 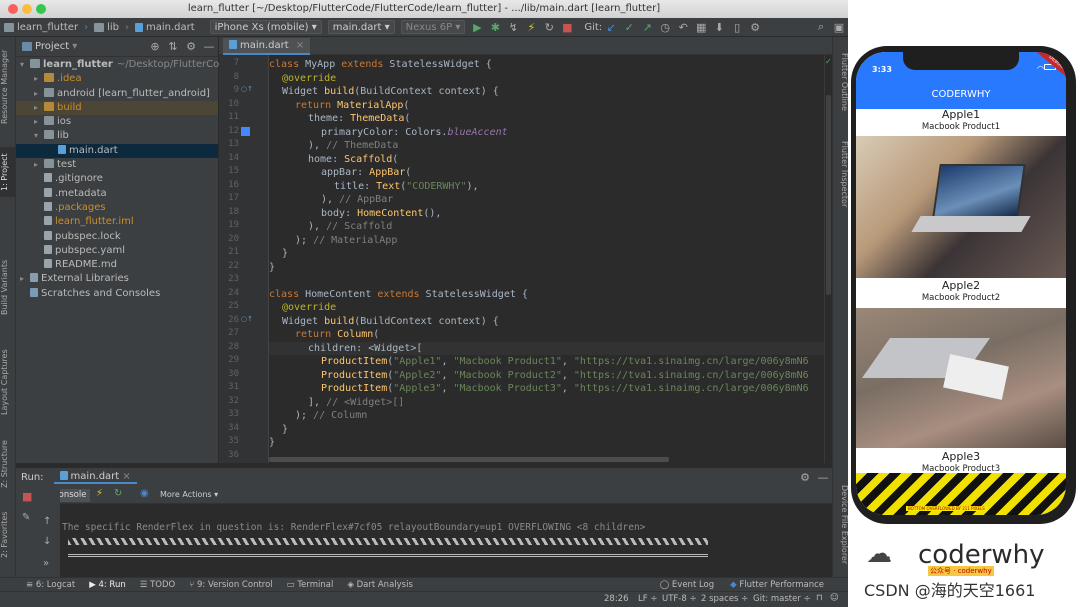 I want to click on tree-item: ▸ External Libraries, so click(x=117, y=279).